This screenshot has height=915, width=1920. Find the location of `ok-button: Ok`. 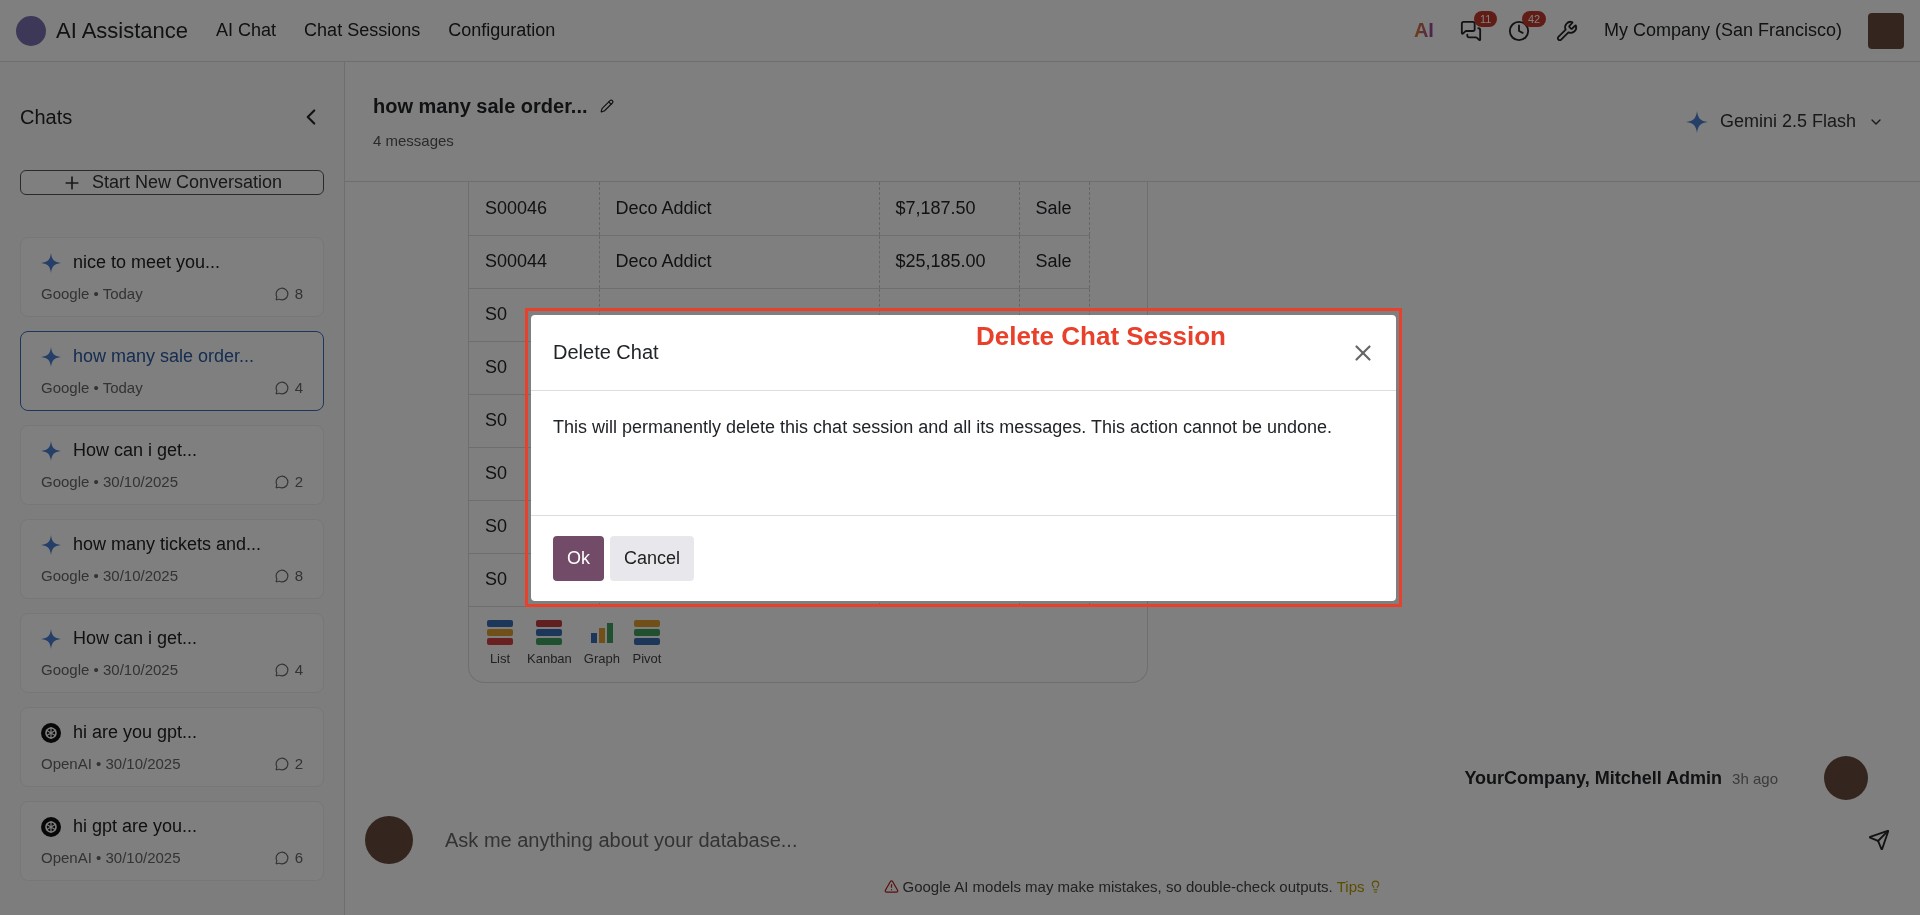

ok-button: Ok is located at coordinates (578, 558).